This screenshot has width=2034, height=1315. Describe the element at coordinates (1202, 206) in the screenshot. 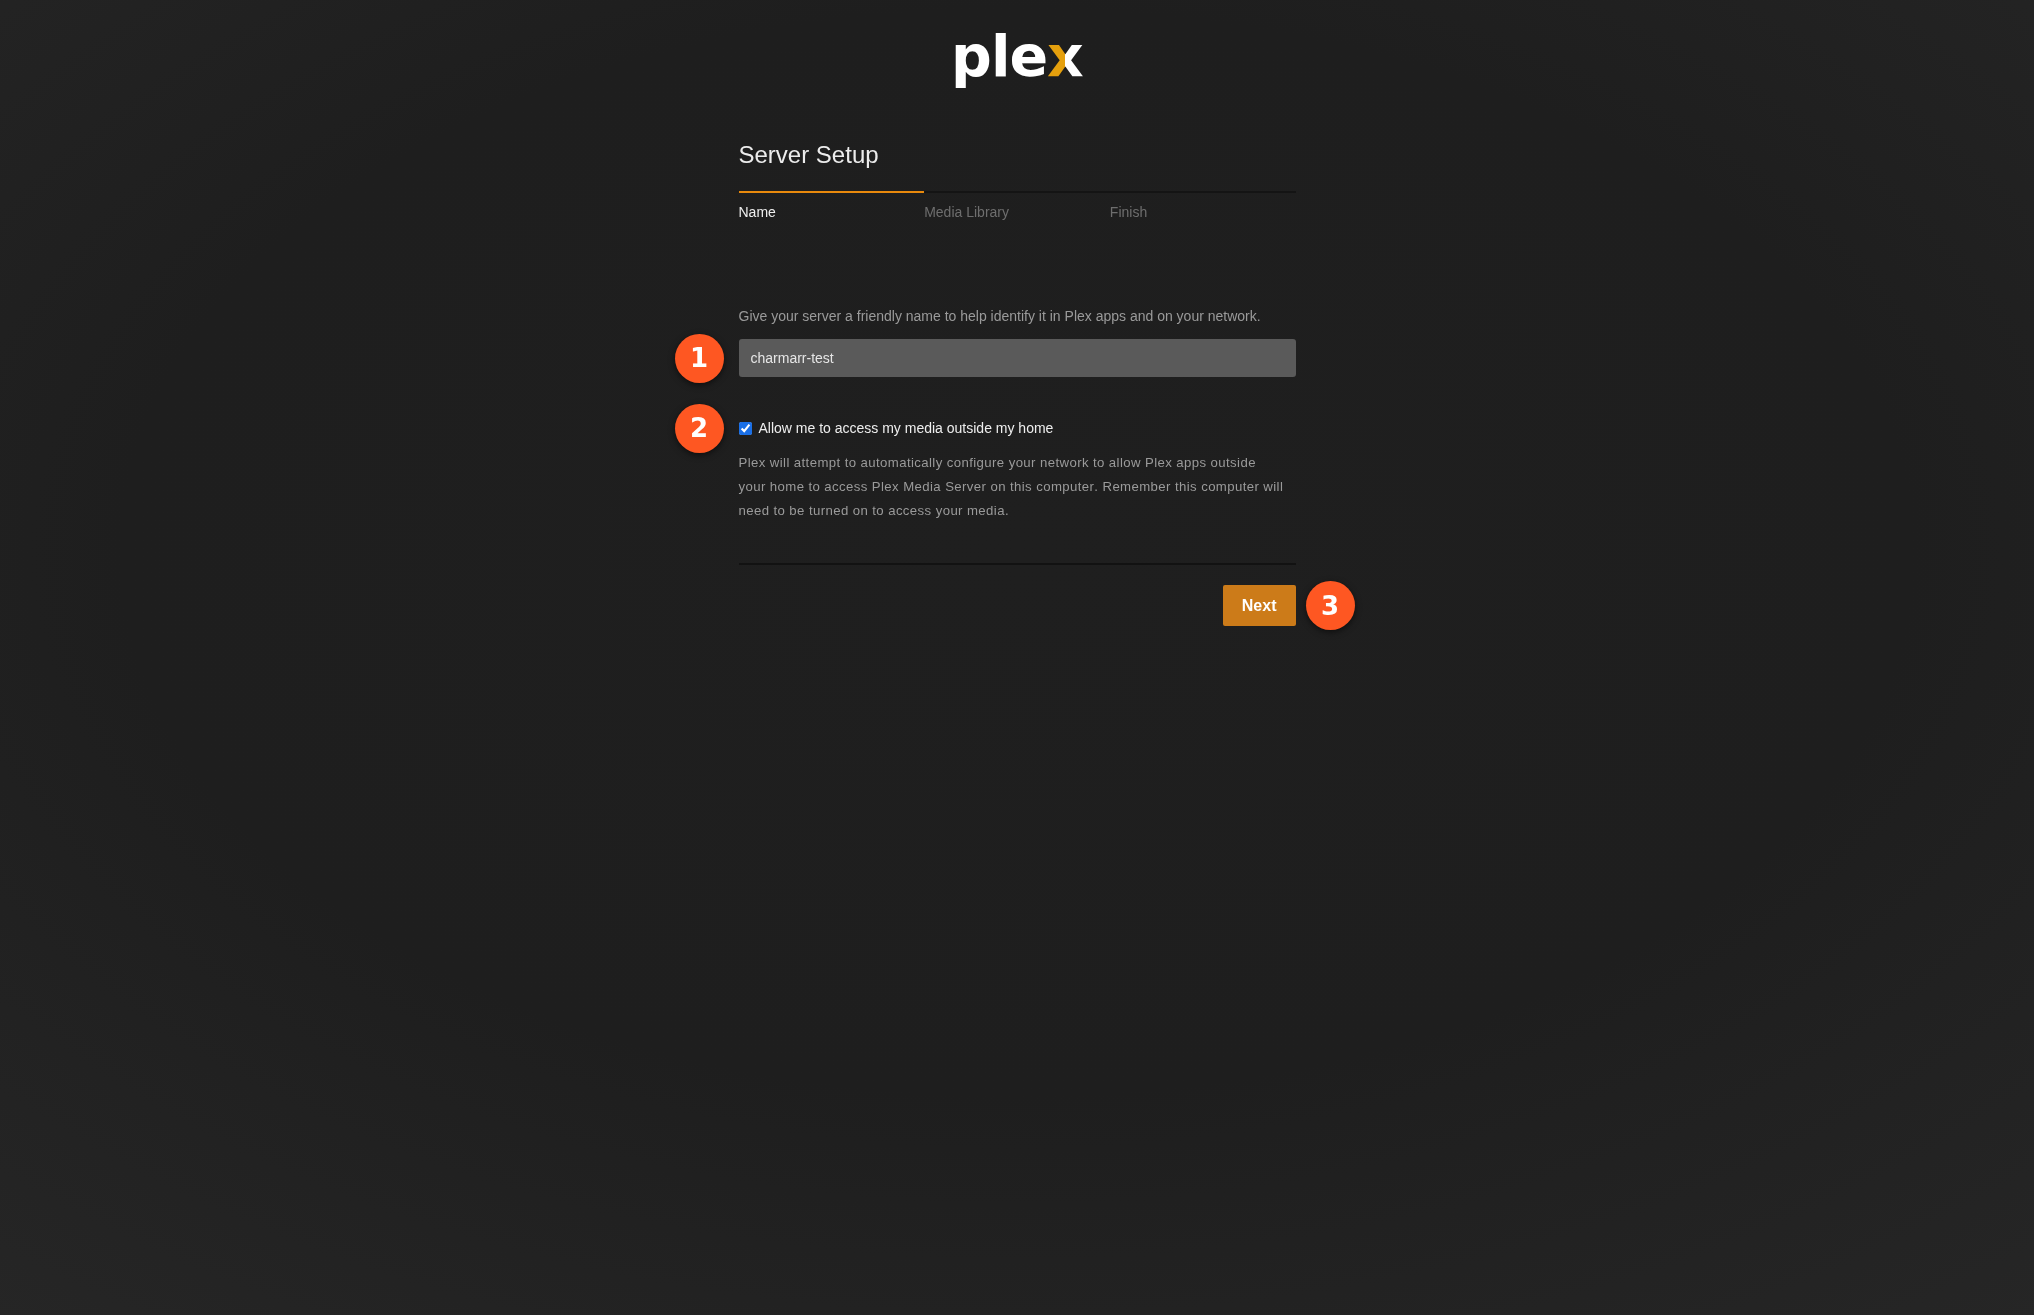

I see `setup-step-indicator: Finish` at that location.